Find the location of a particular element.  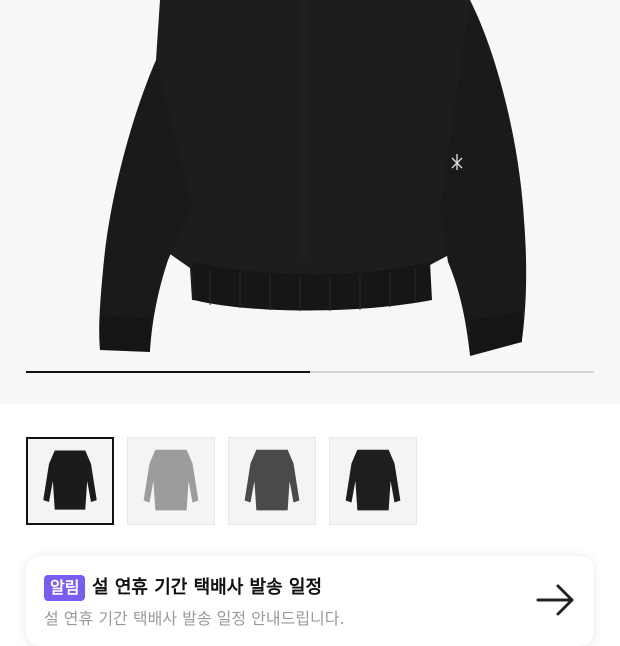

arrow-right-icon is located at coordinates (556, 600).